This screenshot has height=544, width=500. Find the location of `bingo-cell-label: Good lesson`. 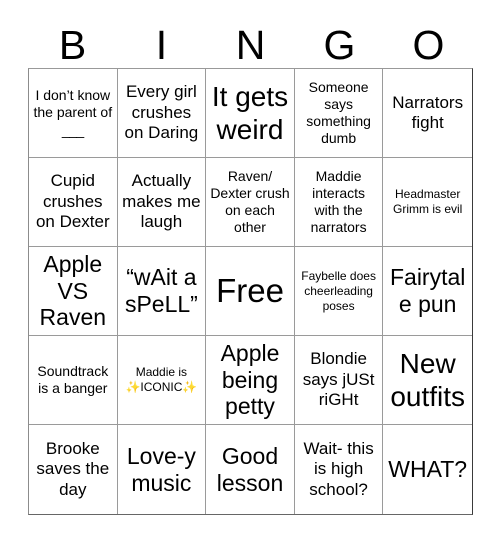

bingo-cell-label: Good lesson is located at coordinates (250, 469).